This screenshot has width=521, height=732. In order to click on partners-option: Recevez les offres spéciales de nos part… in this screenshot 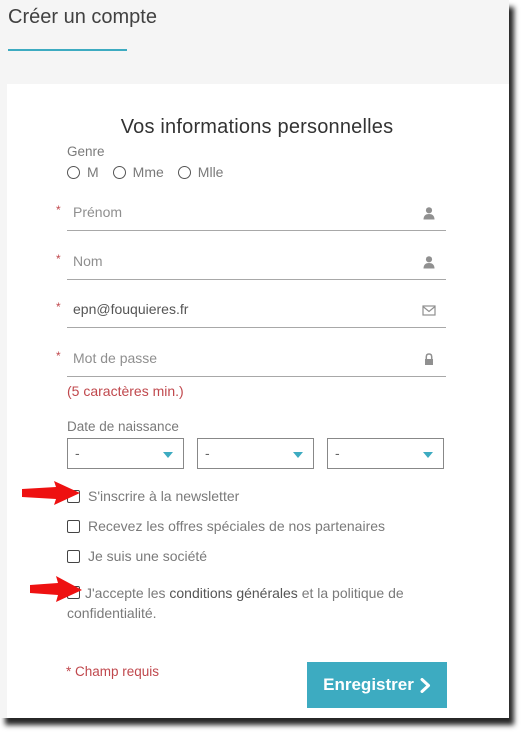, I will do `click(226, 526)`.